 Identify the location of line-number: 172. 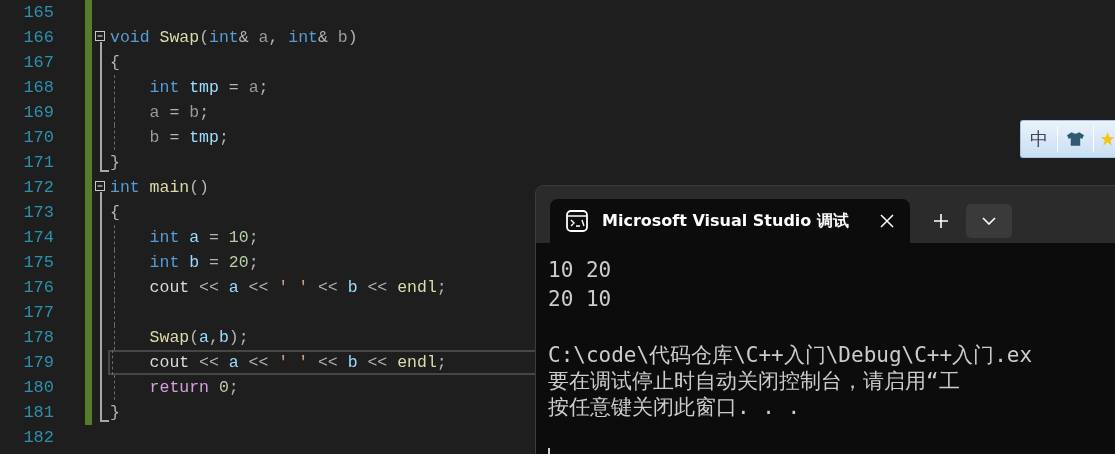
(38, 188).